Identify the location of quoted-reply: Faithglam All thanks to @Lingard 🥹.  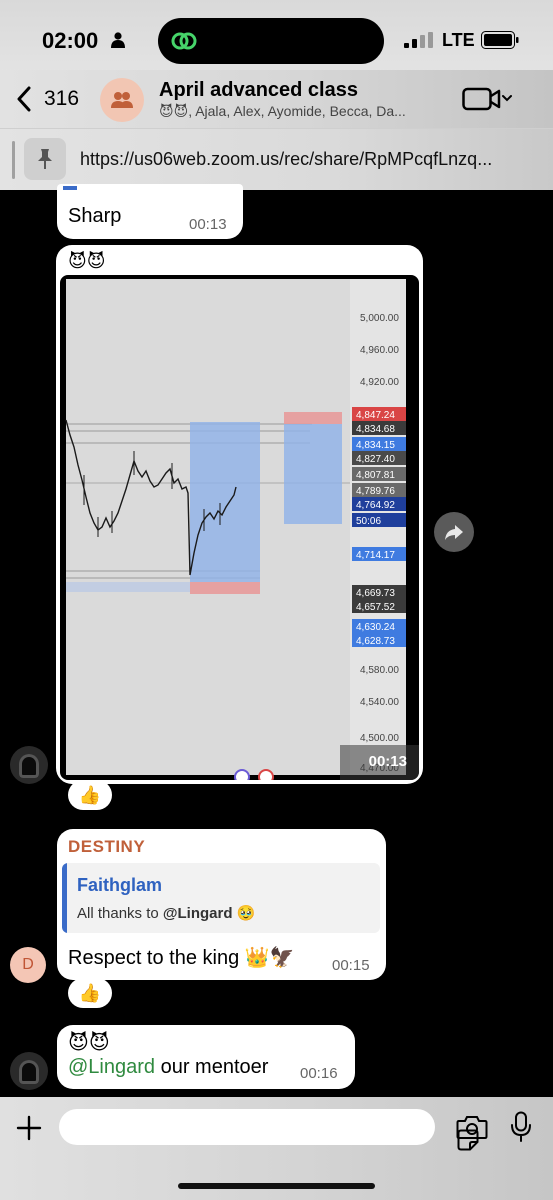
(221, 898).